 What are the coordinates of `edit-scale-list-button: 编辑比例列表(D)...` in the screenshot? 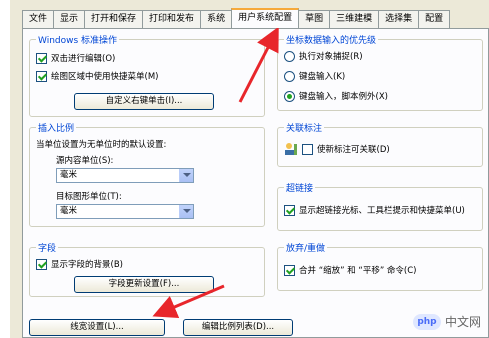 It's located at (238, 327).